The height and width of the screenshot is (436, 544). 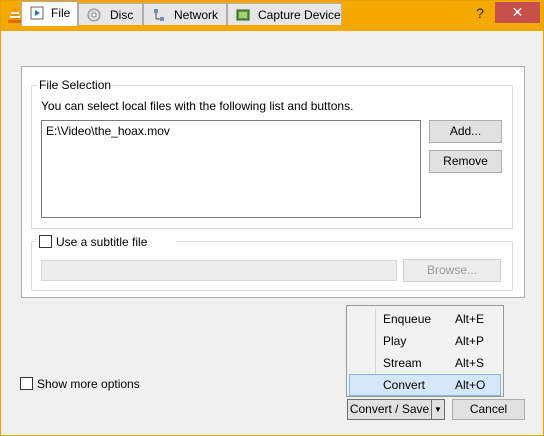 What do you see at coordinates (243, 15) in the screenshot?
I see `capture-device-icon` at bounding box center [243, 15].